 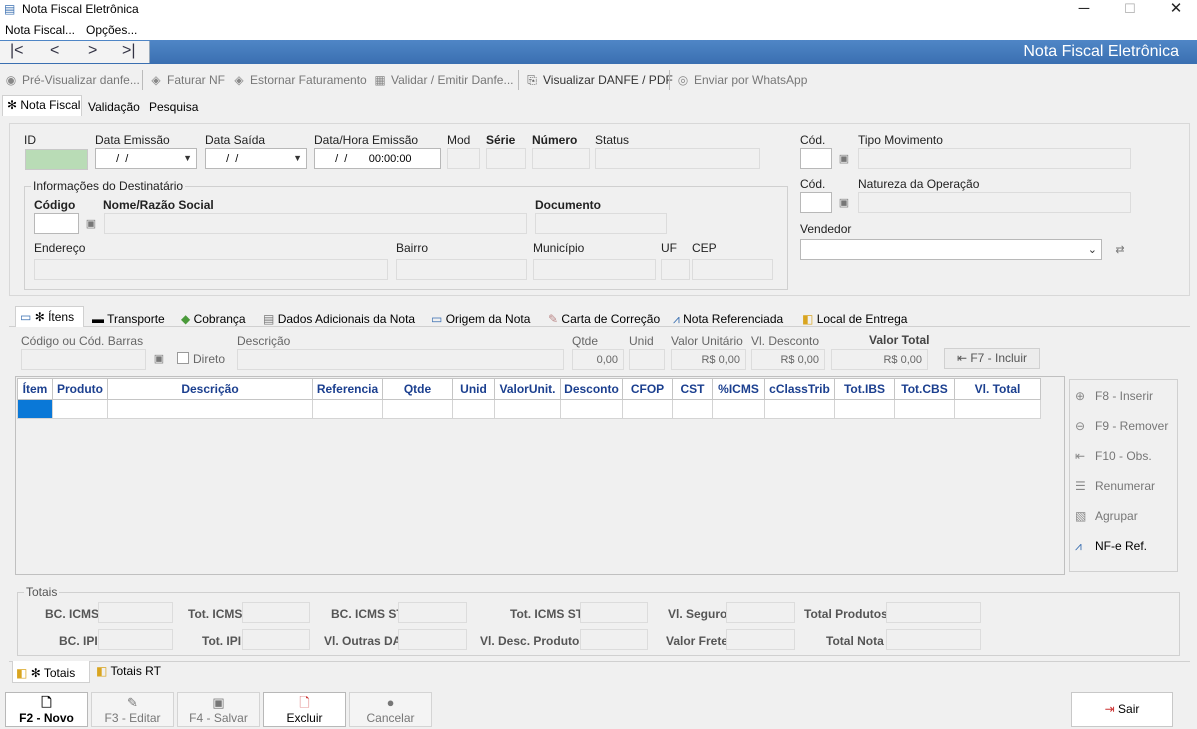 What do you see at coordinates (47, 317) in the screenshot?
I see `tab-itens: ▭ ✻ Ítens` at bounding box center [47, 317].